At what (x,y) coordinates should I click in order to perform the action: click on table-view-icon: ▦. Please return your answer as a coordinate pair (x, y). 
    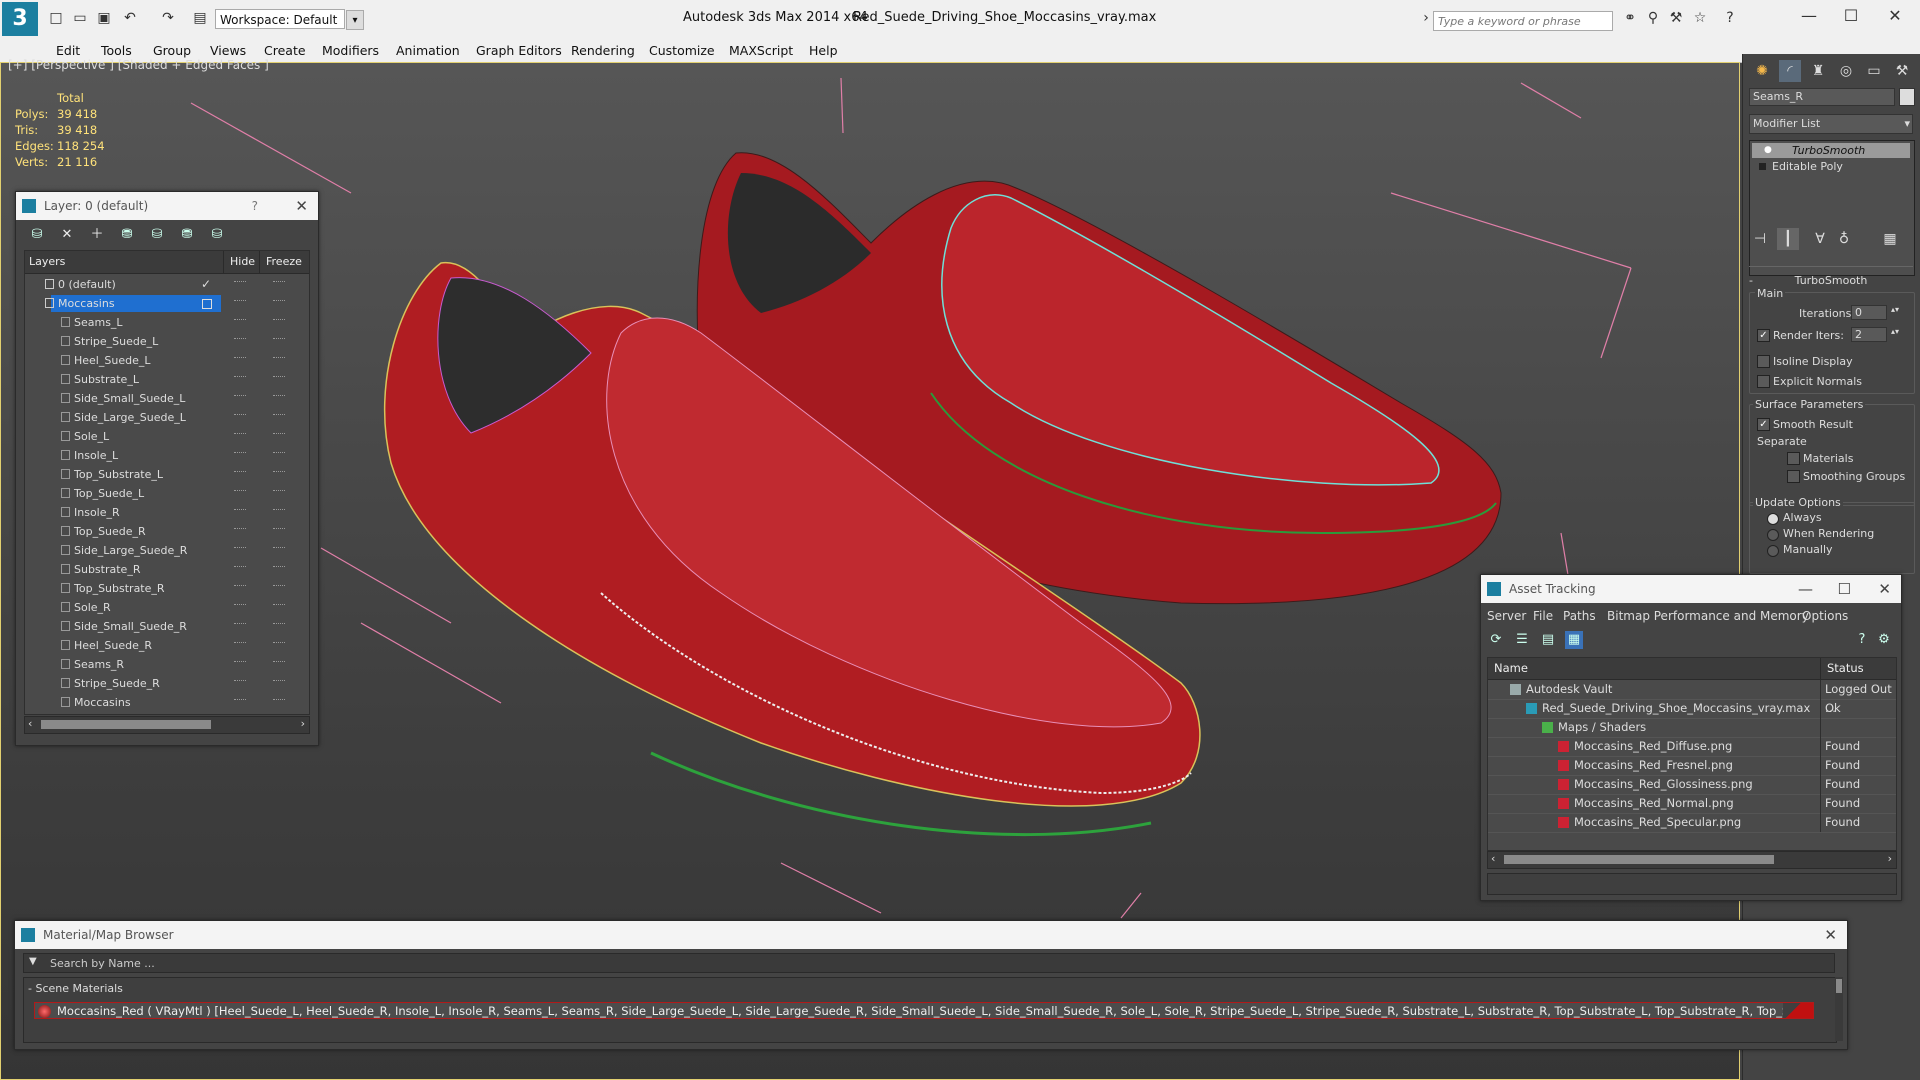
    Looking at the image, I should click on (1574, 640).